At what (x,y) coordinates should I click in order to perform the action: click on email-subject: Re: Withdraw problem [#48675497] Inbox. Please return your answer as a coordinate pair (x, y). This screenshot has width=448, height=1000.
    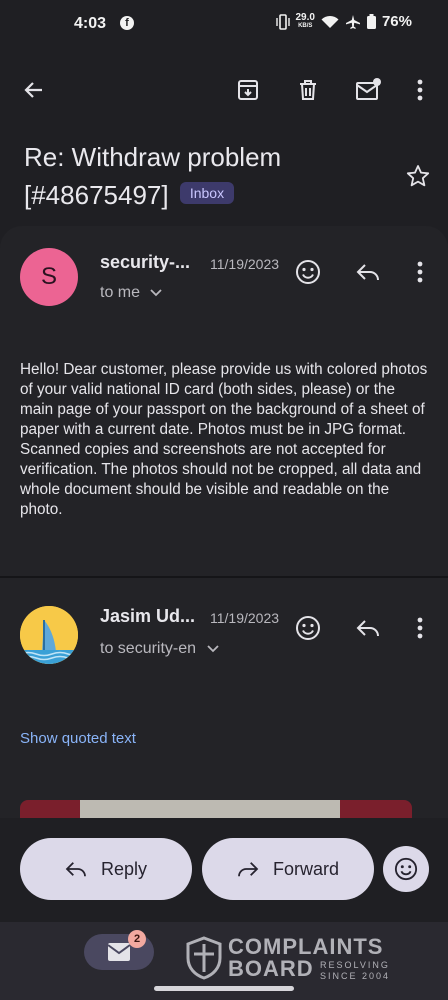
    Looking at the image, I should click on (214, 176).